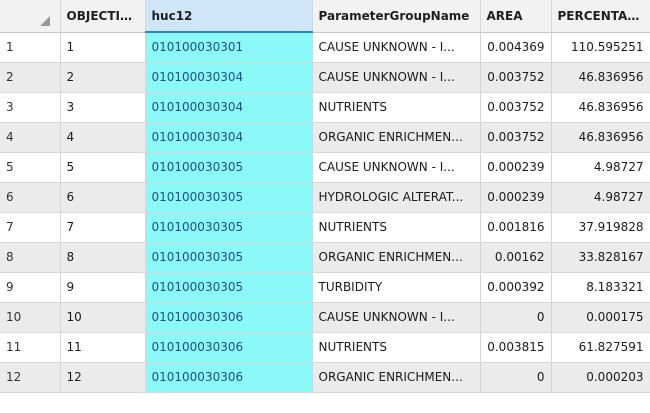 This screenshot has width=650, height=413. What do you see at coordinates (103, 16) in the screenshot?
I see `column-header-objectid: OBJECTID *` at bounding box center [103, 16].